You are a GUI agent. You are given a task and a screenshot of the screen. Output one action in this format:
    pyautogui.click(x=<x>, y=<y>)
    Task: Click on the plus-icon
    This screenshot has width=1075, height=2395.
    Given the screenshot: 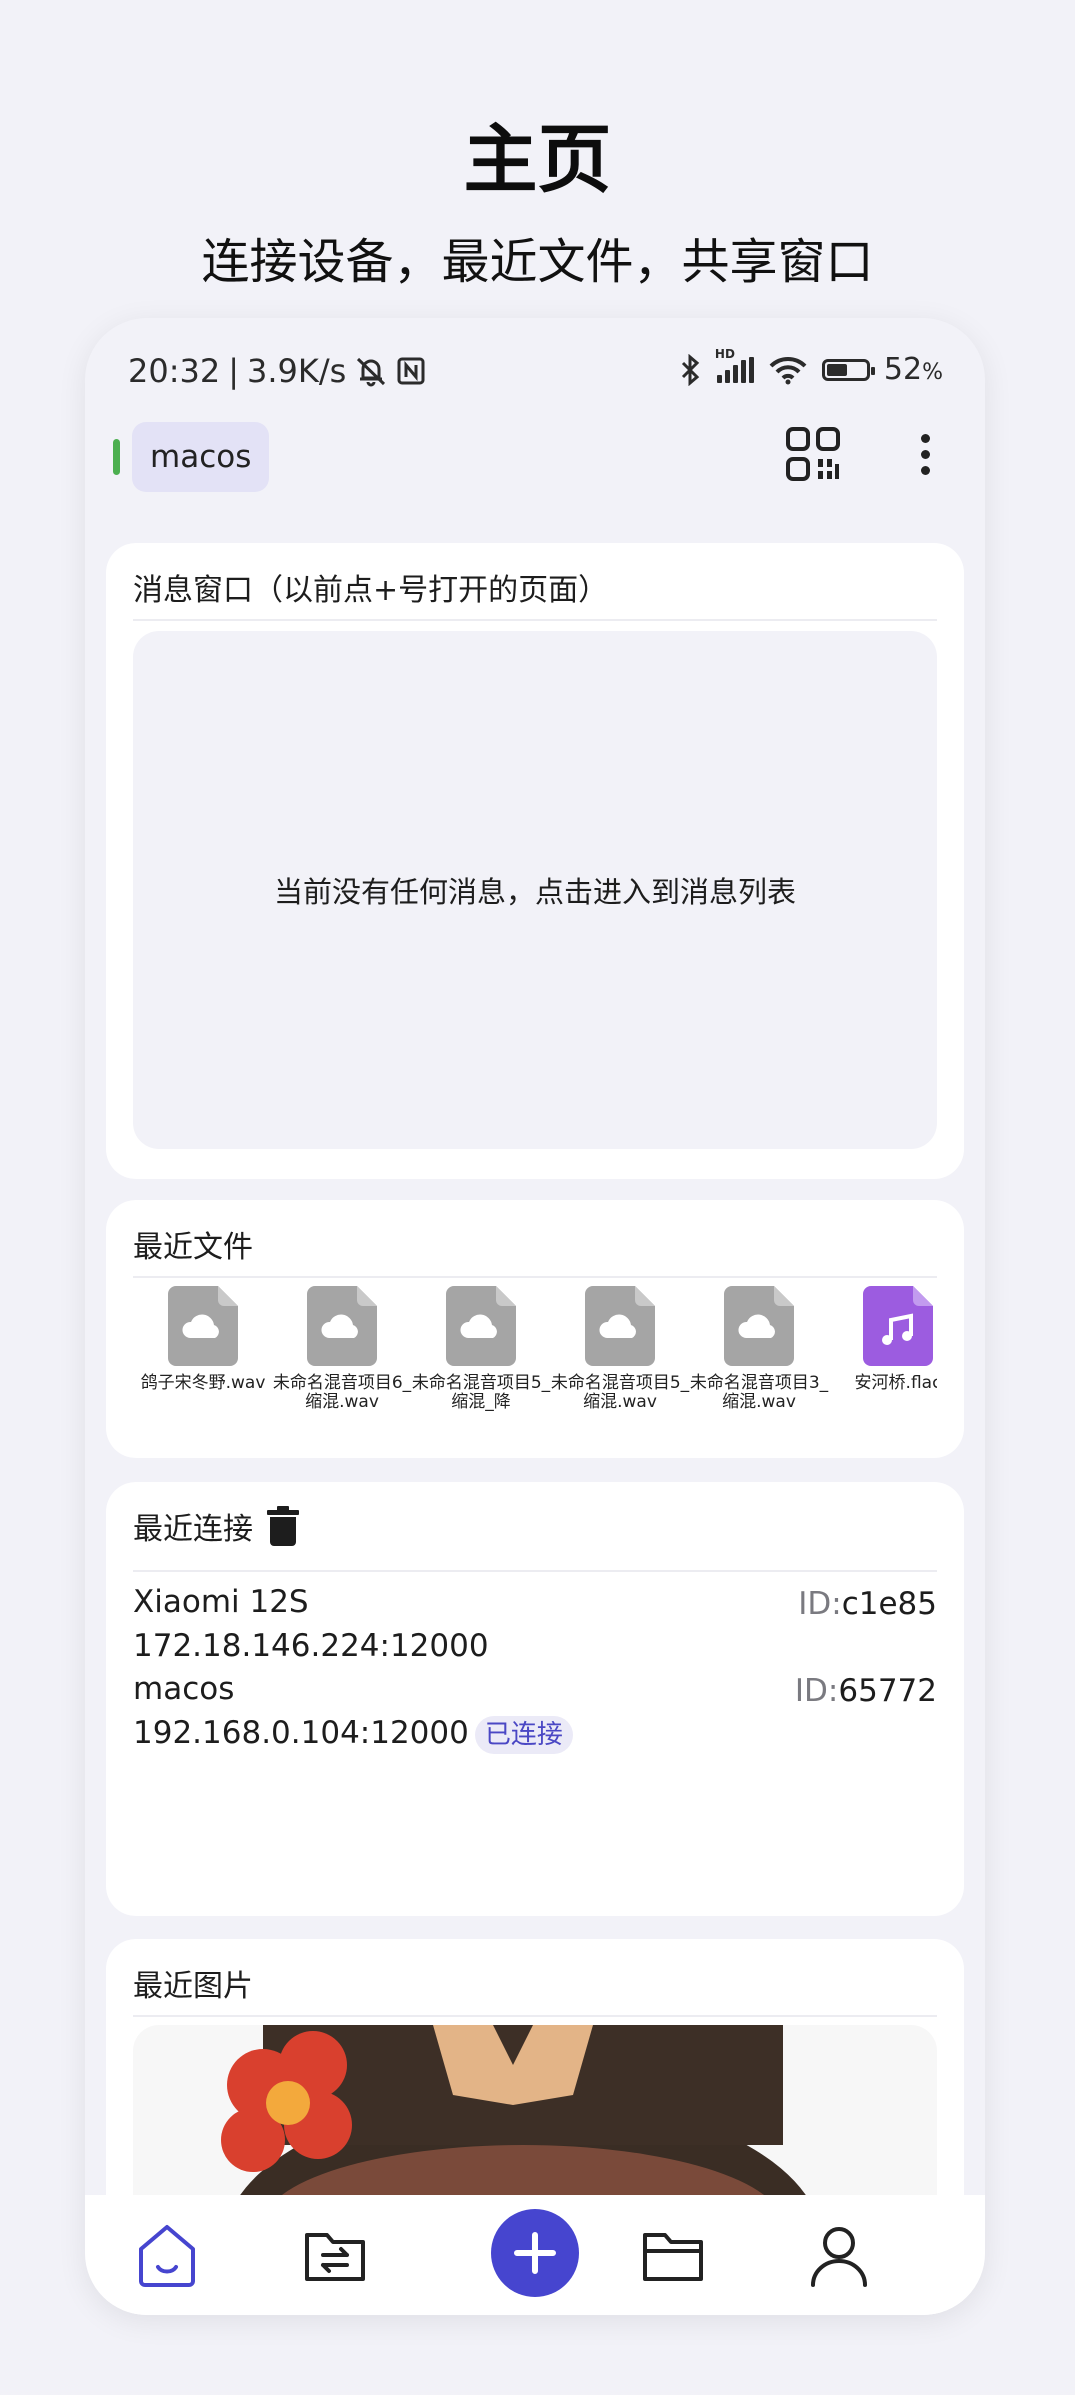 What is the action you would take?
    pyautogui.click(x=535, y=2253)
    